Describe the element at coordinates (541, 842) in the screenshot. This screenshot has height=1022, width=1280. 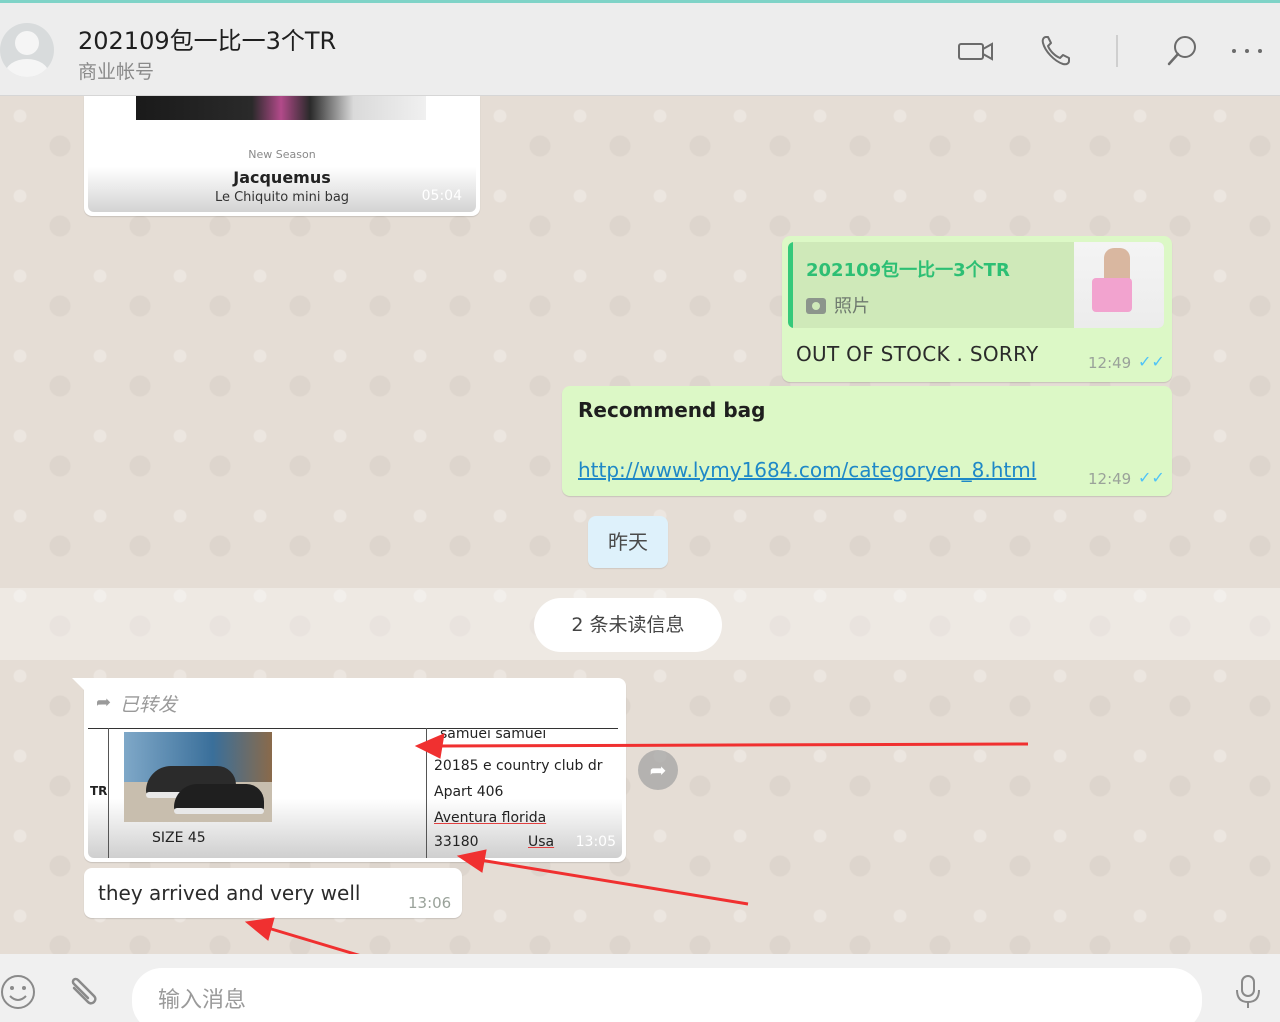
I see `address-country: Usa` at that location.